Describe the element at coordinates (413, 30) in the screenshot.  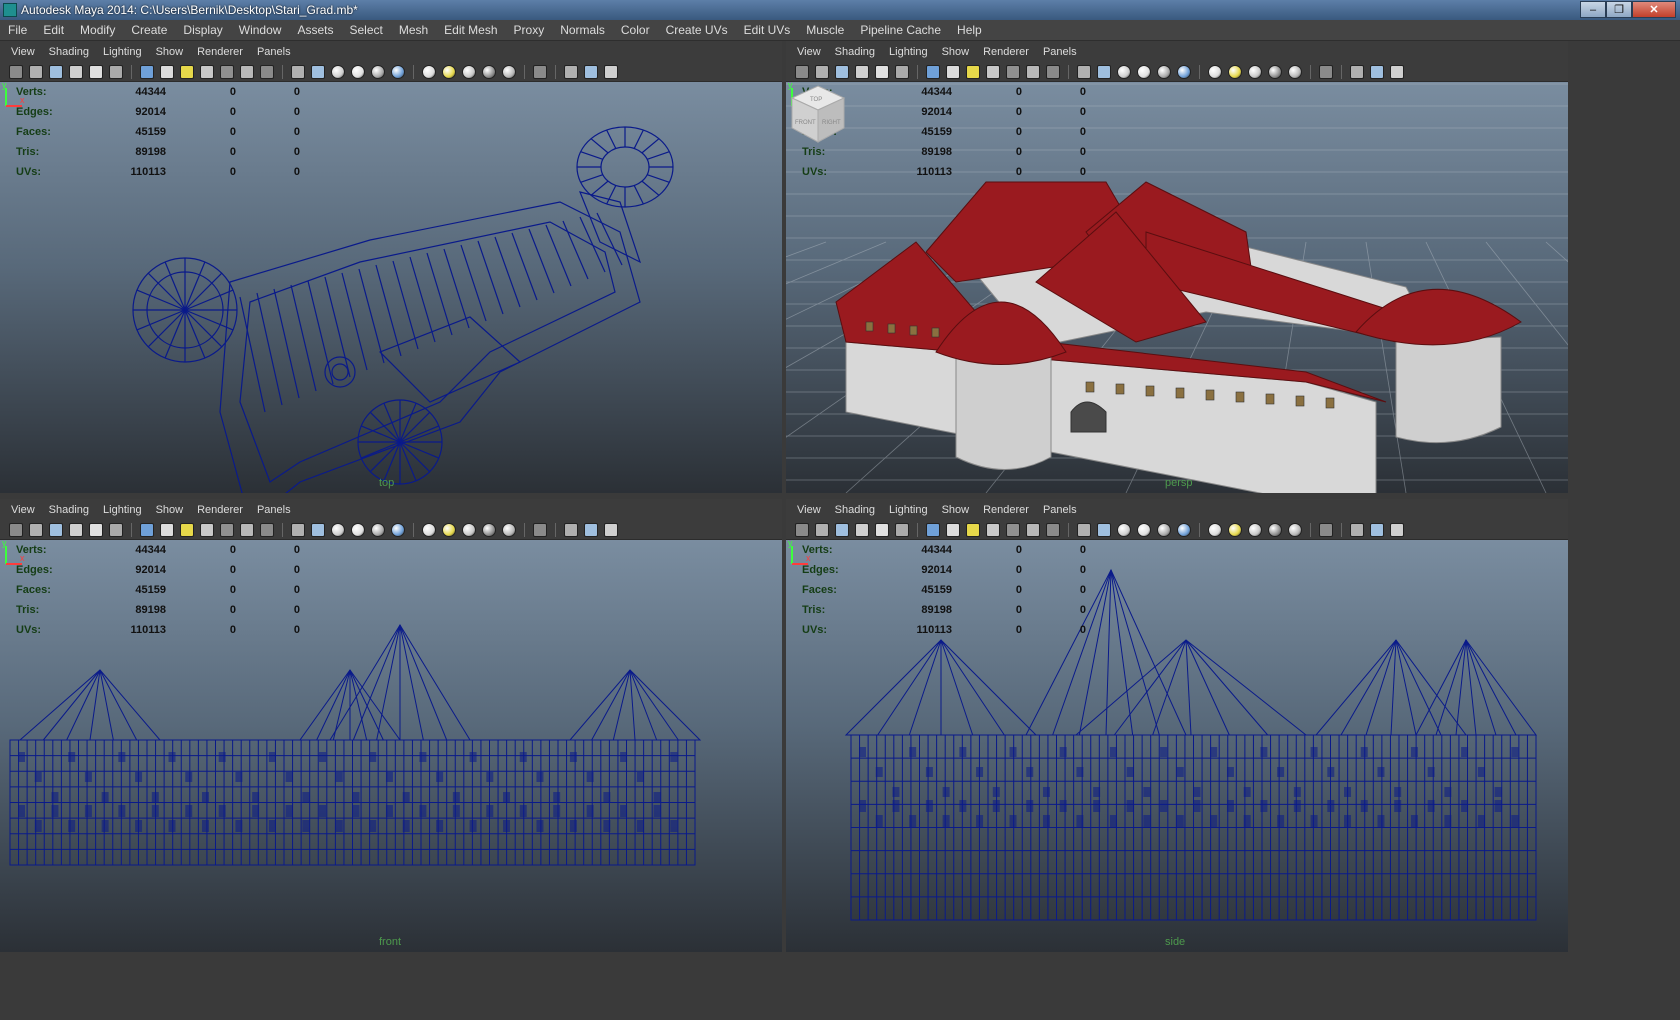
I see `menu-item: Mesh` at that location.